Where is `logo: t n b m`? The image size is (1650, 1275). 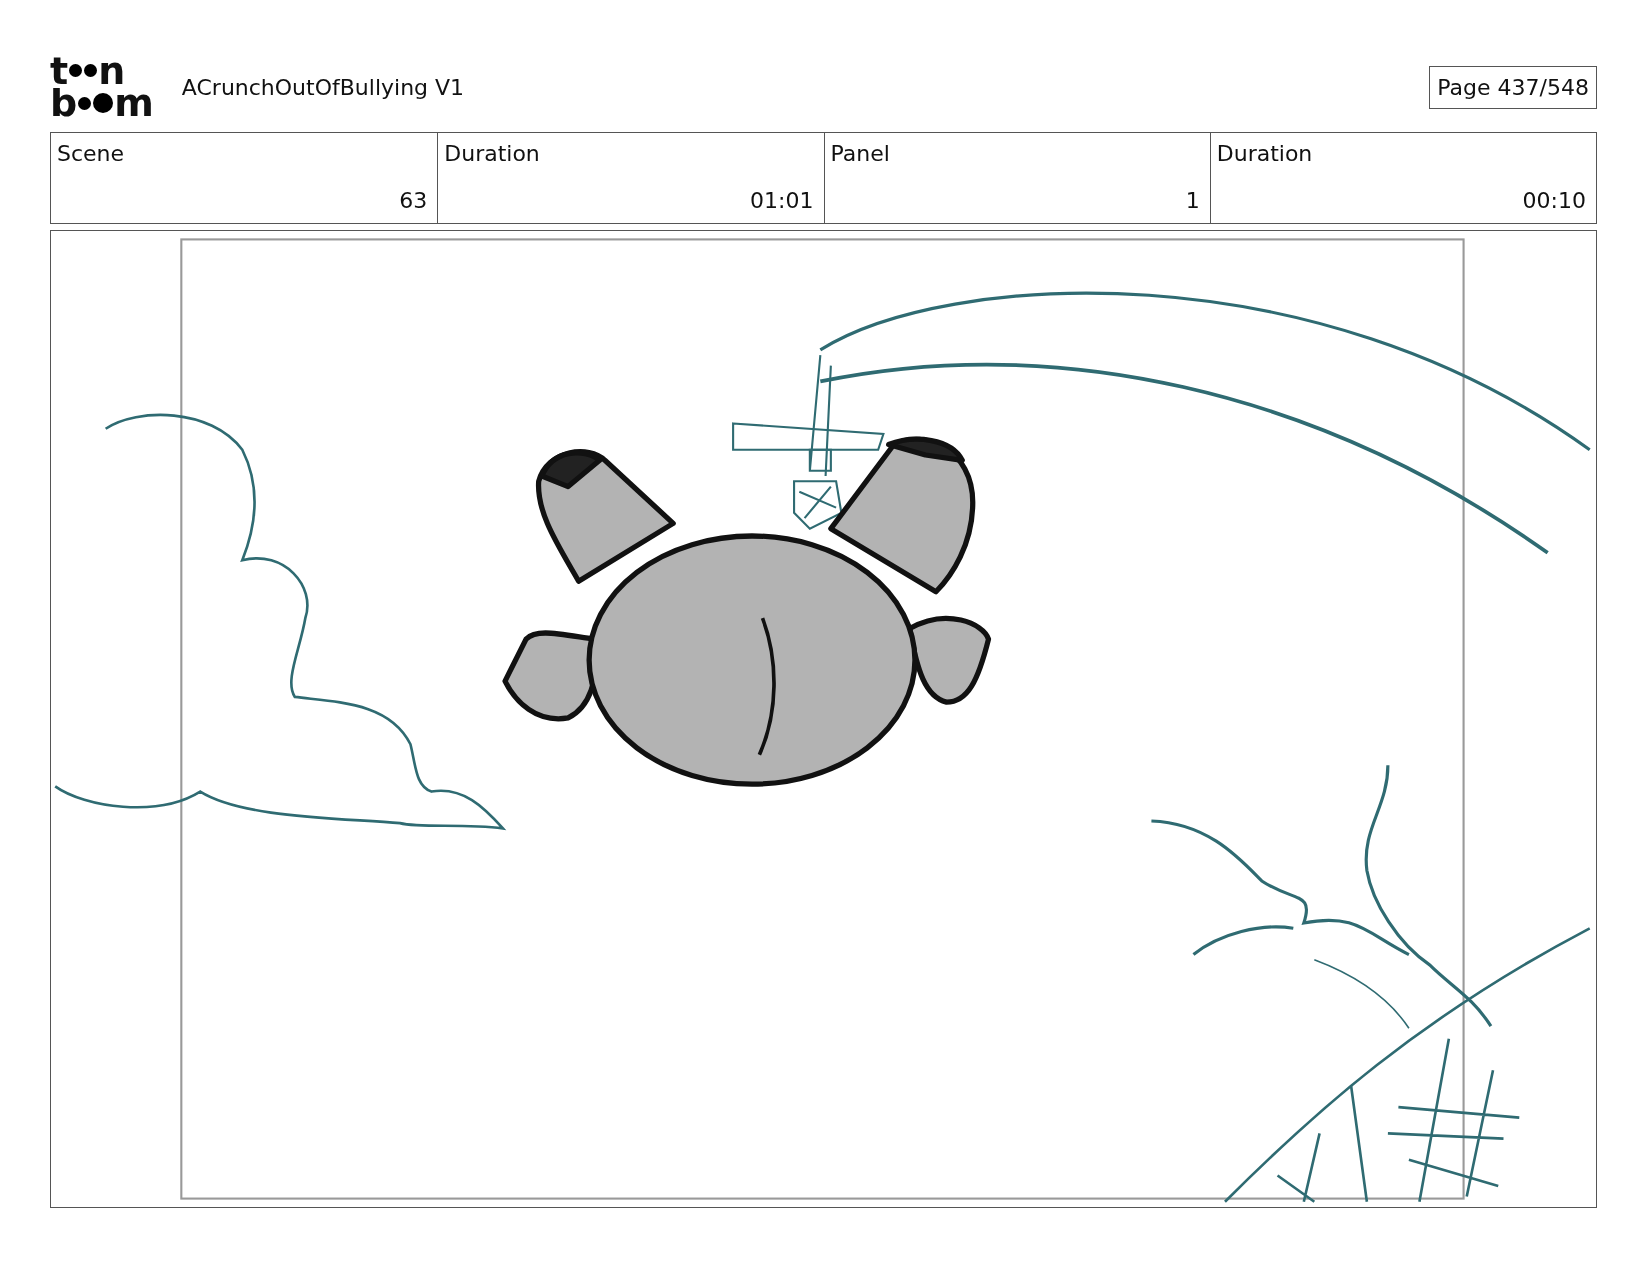 logo: t n b m is located at coordinates (102, 87).